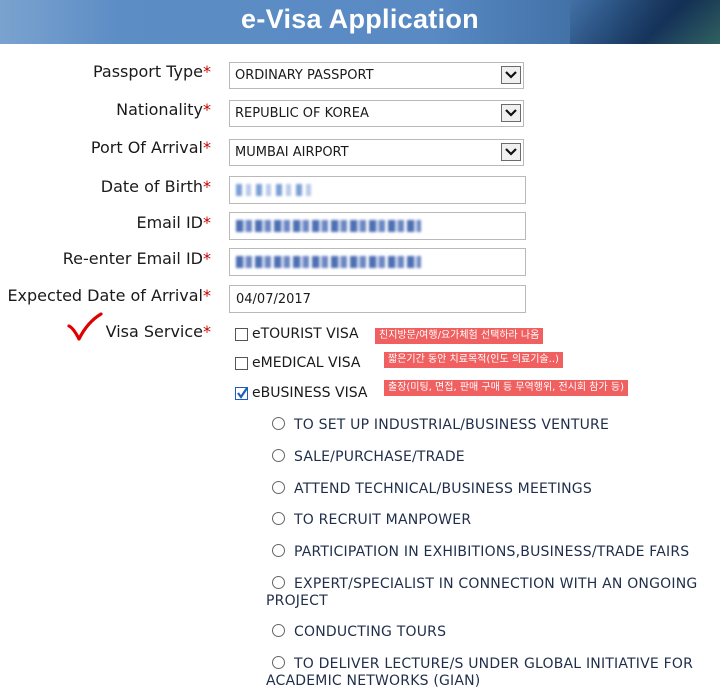 The width and height of the screenshot is (720, 694). Describe the element at coordinates (173, 222) in the screenshot. I see `email-label: Email ID*` at that location.